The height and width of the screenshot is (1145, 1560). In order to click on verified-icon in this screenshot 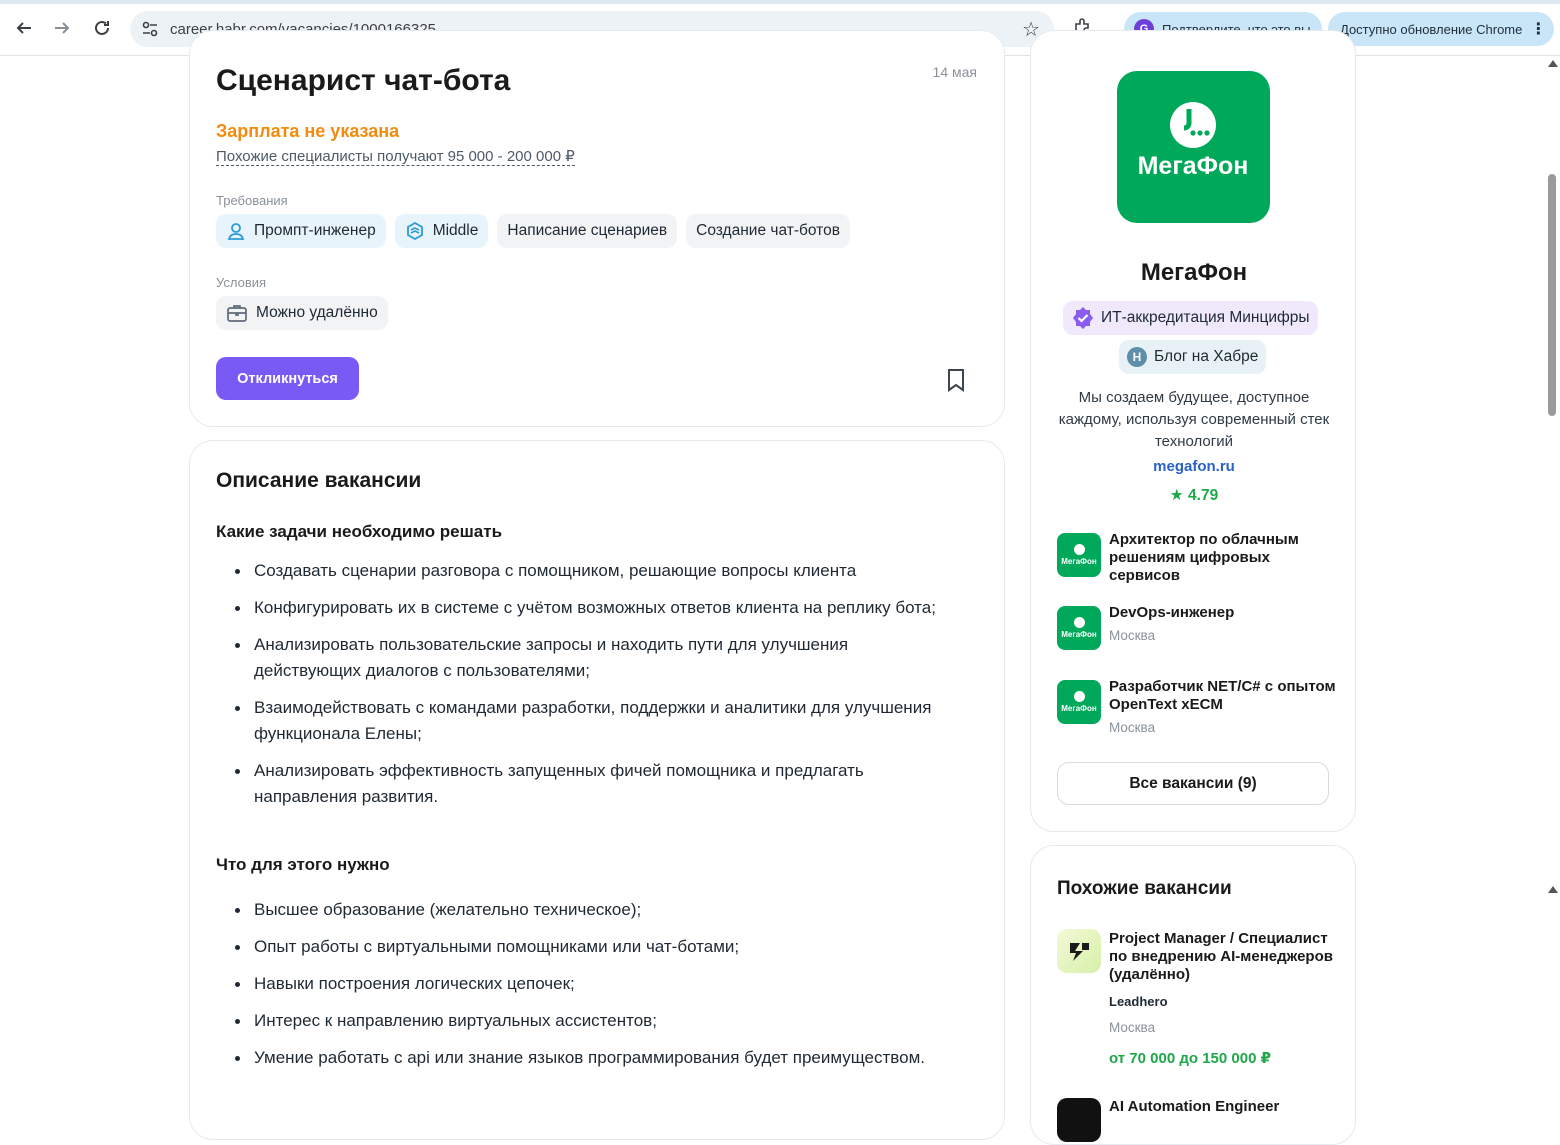, I will do `click(1083, 318)`.